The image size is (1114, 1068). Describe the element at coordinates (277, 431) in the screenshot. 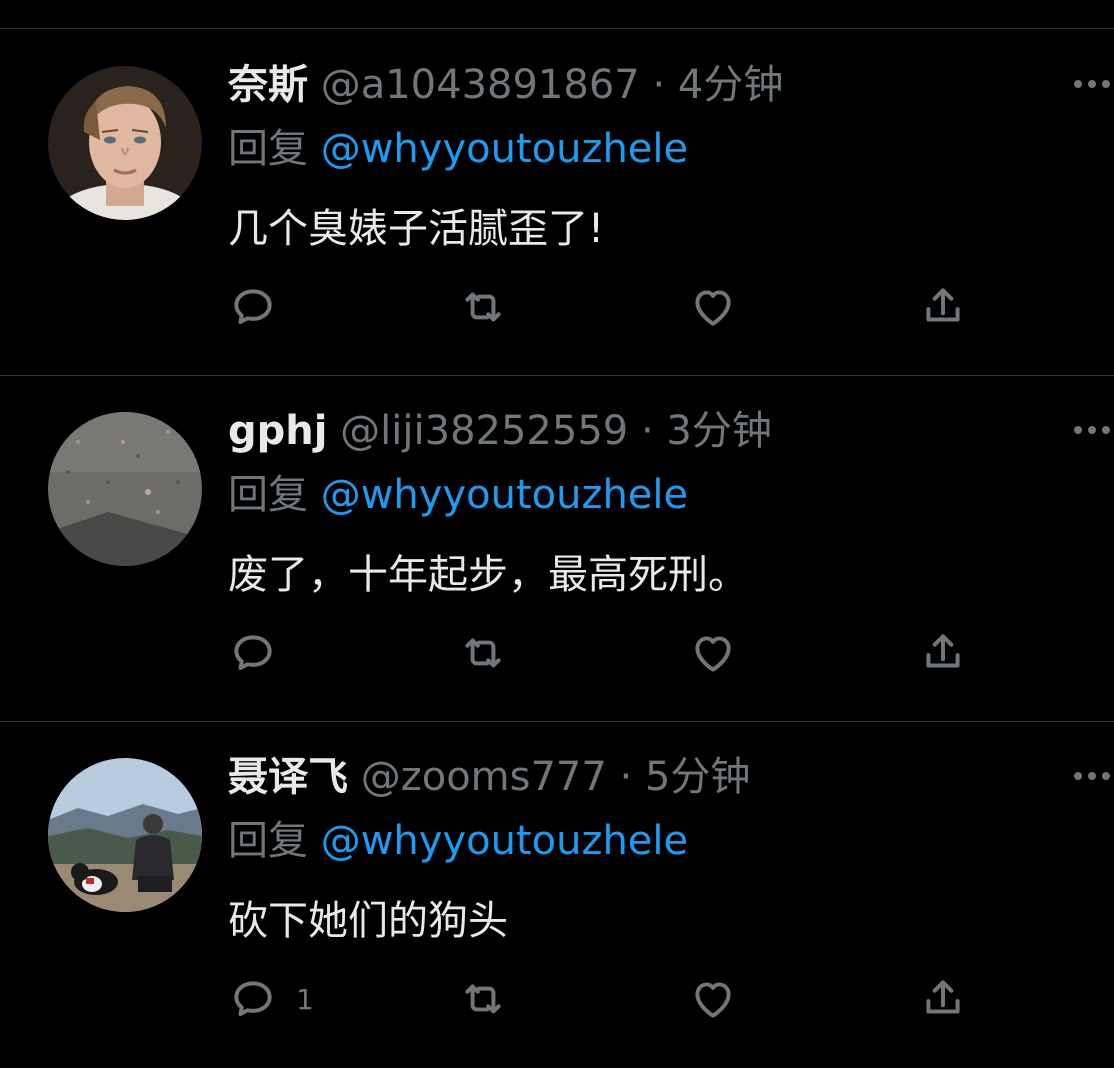

I see `display-name: gphj` at that location.